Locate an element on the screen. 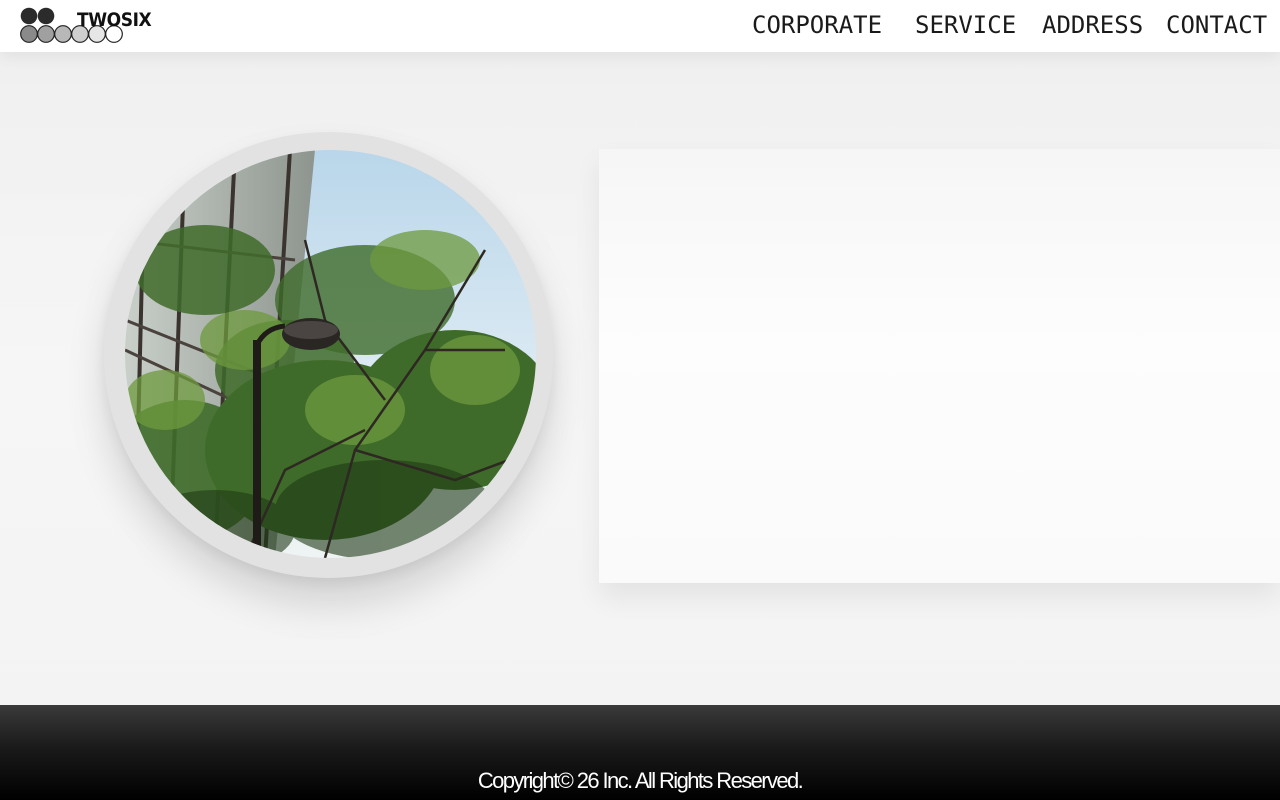  site-header: TWOSIX CORPORATE SERVICE ADDRESS CONTACT is located at coordinates (640, 26).